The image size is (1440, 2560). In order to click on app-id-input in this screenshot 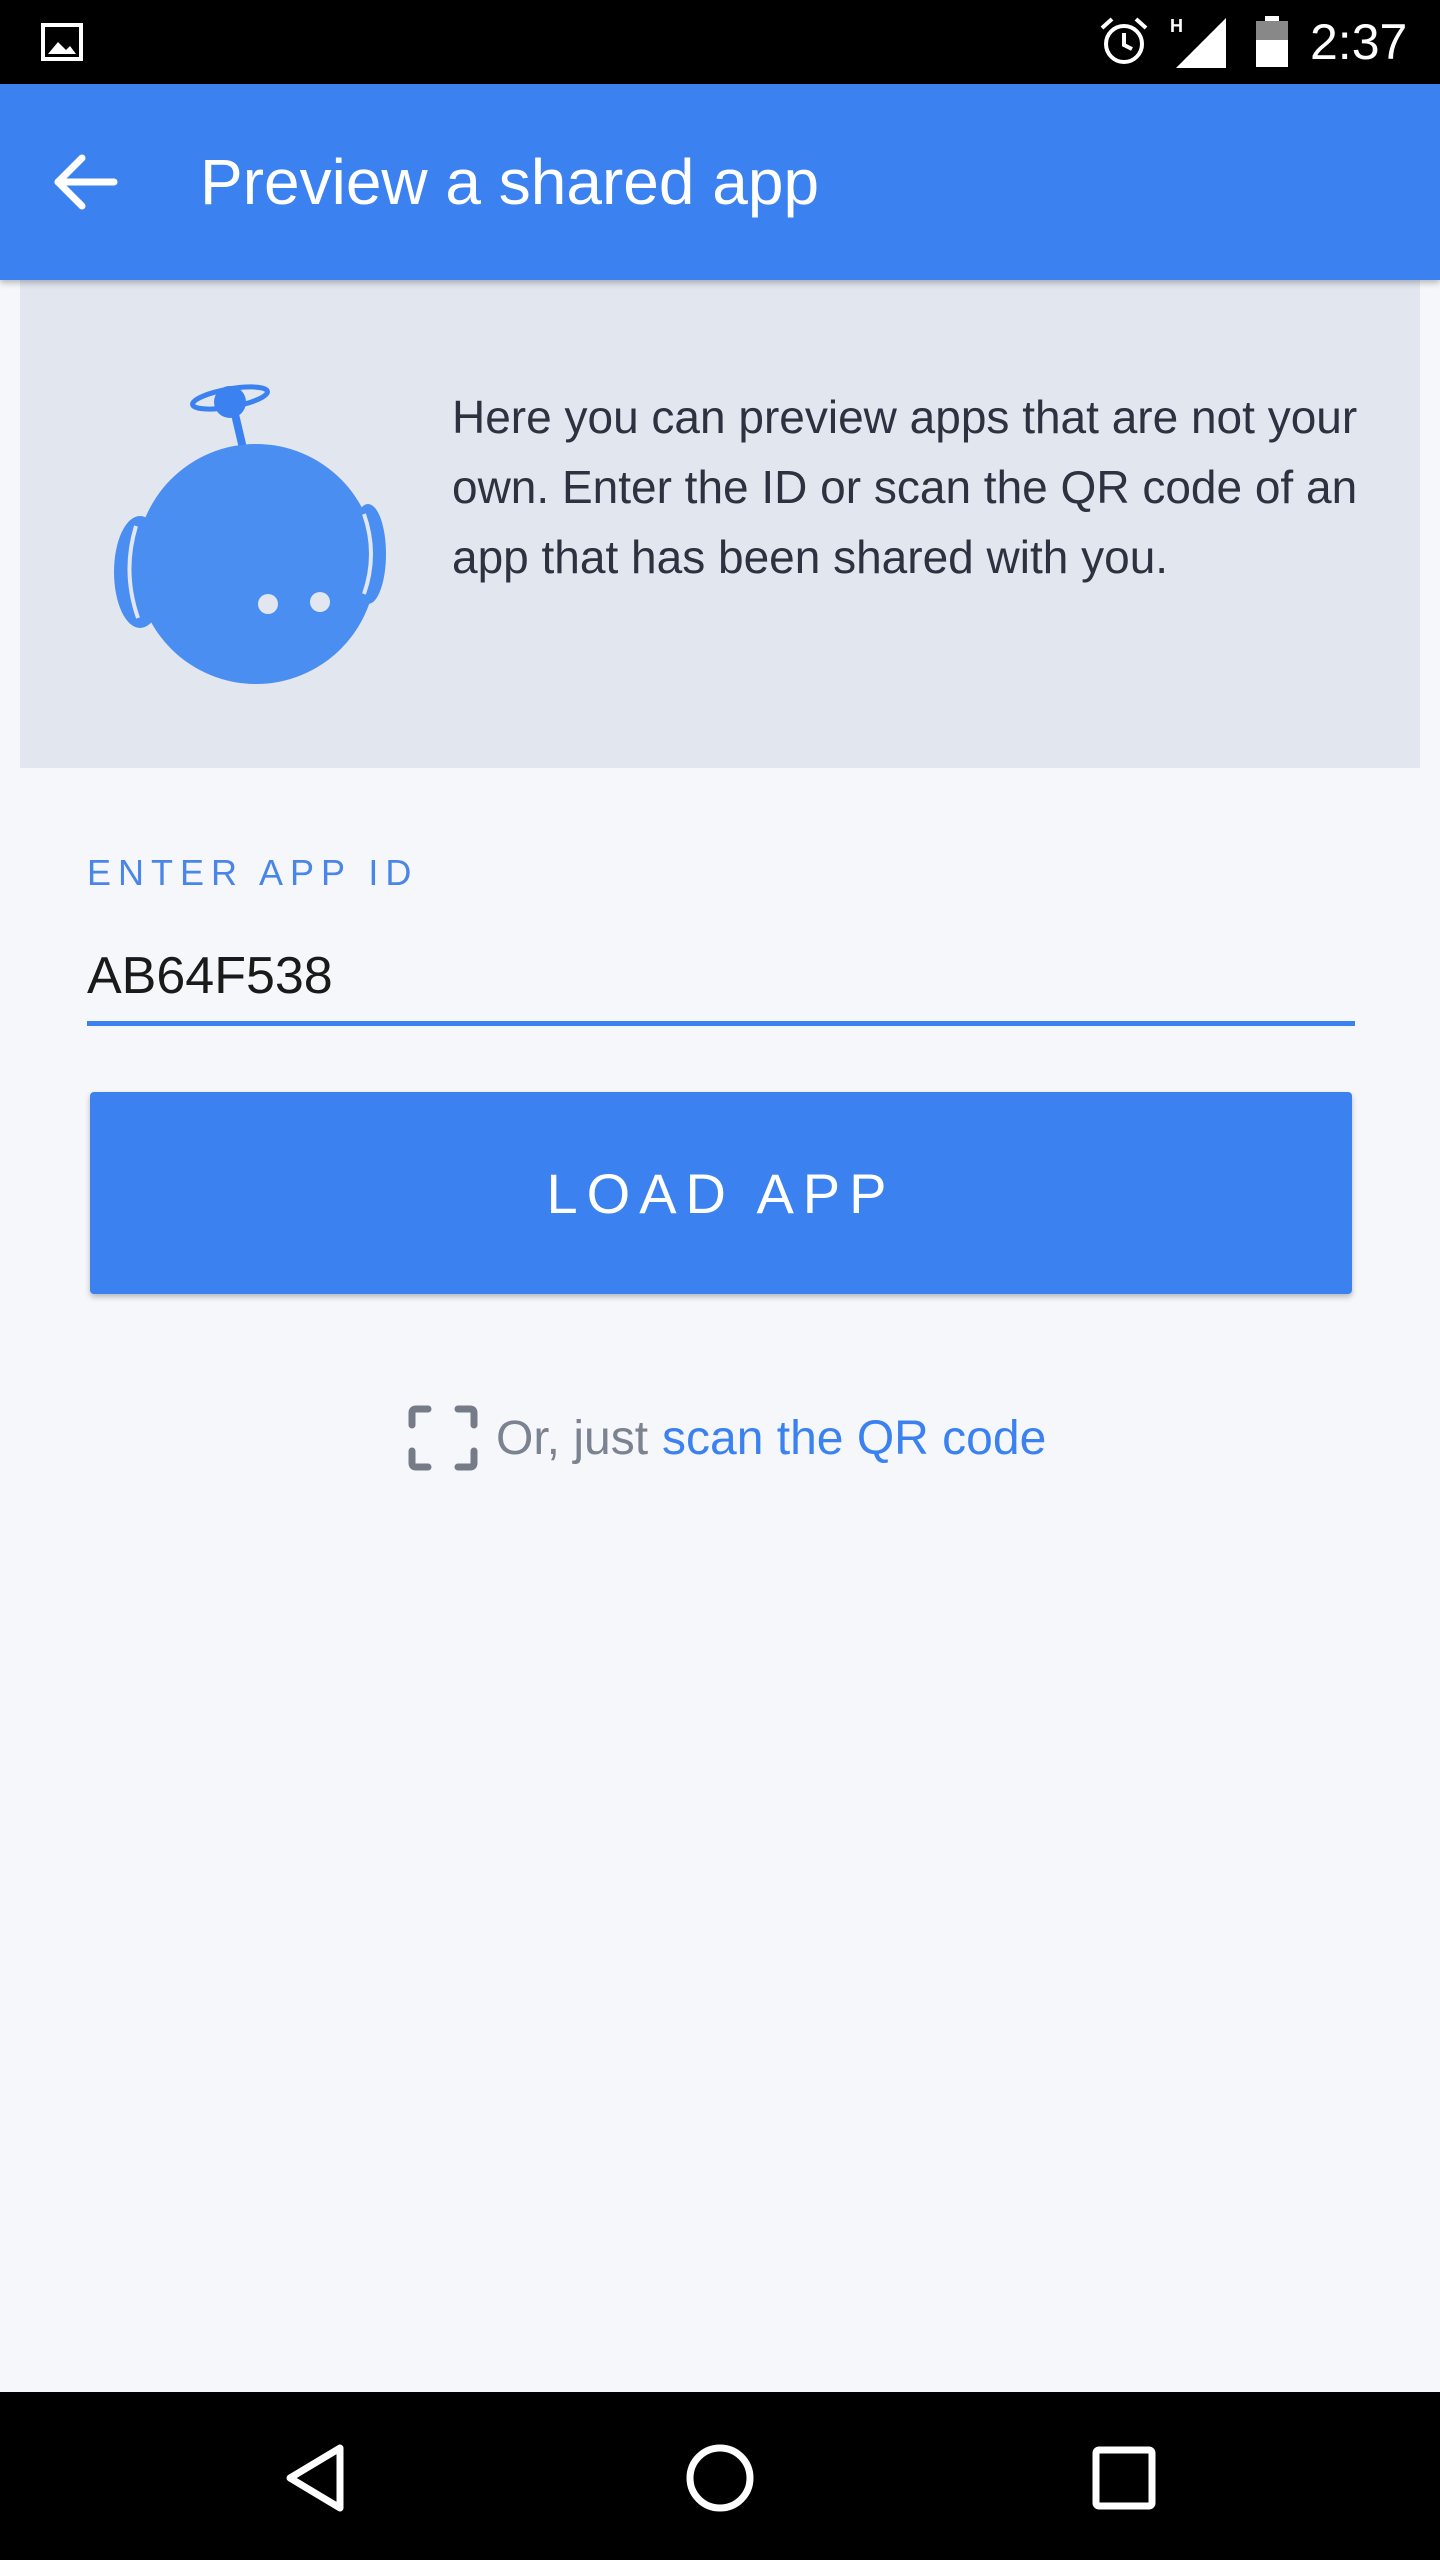, I will do `click(721, 978)`.